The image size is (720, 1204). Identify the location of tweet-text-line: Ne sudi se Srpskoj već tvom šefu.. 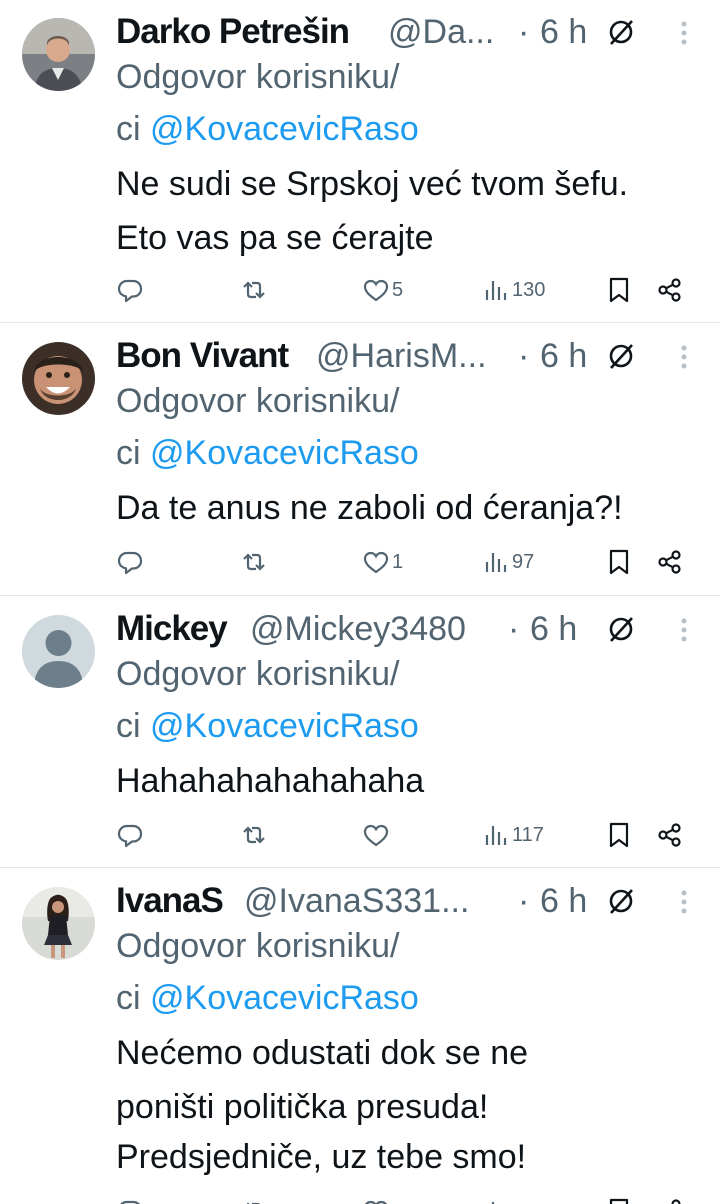
(372, 184).